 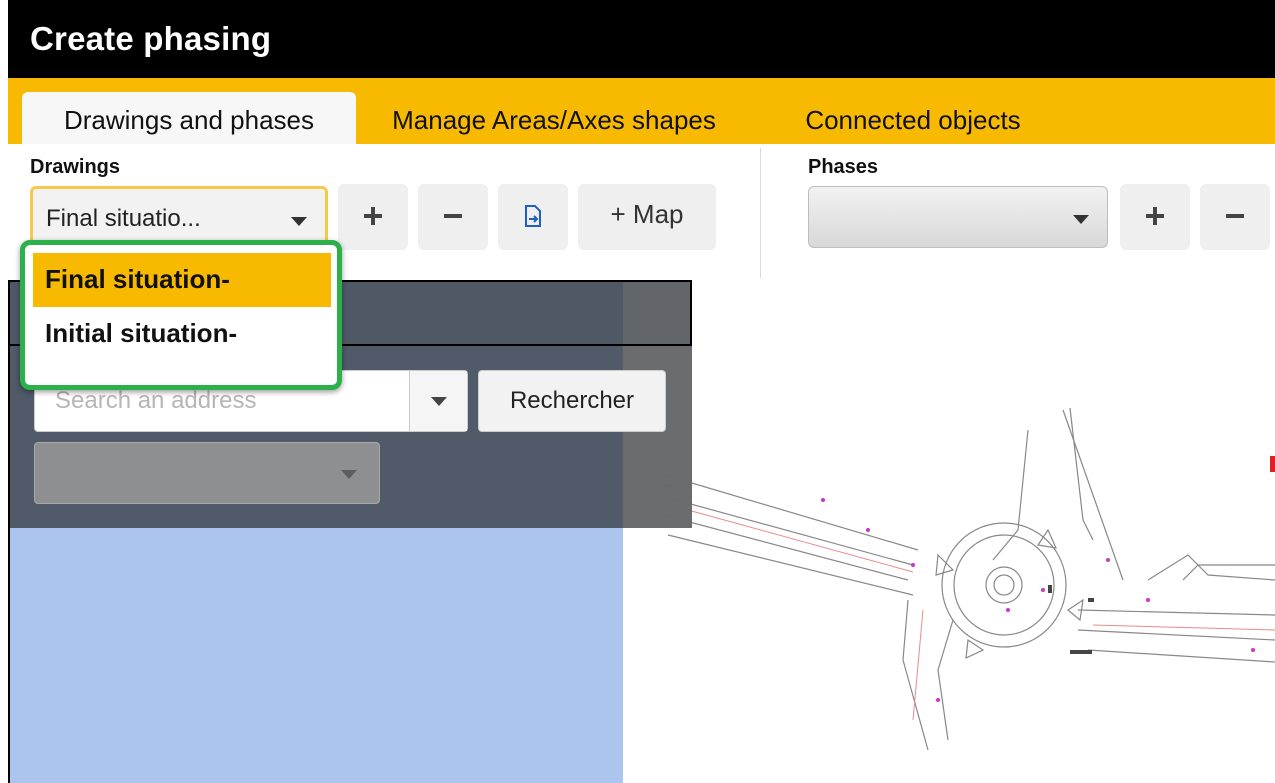 I want to click on title-bar: Create phasing, so click(x=641, y=39).